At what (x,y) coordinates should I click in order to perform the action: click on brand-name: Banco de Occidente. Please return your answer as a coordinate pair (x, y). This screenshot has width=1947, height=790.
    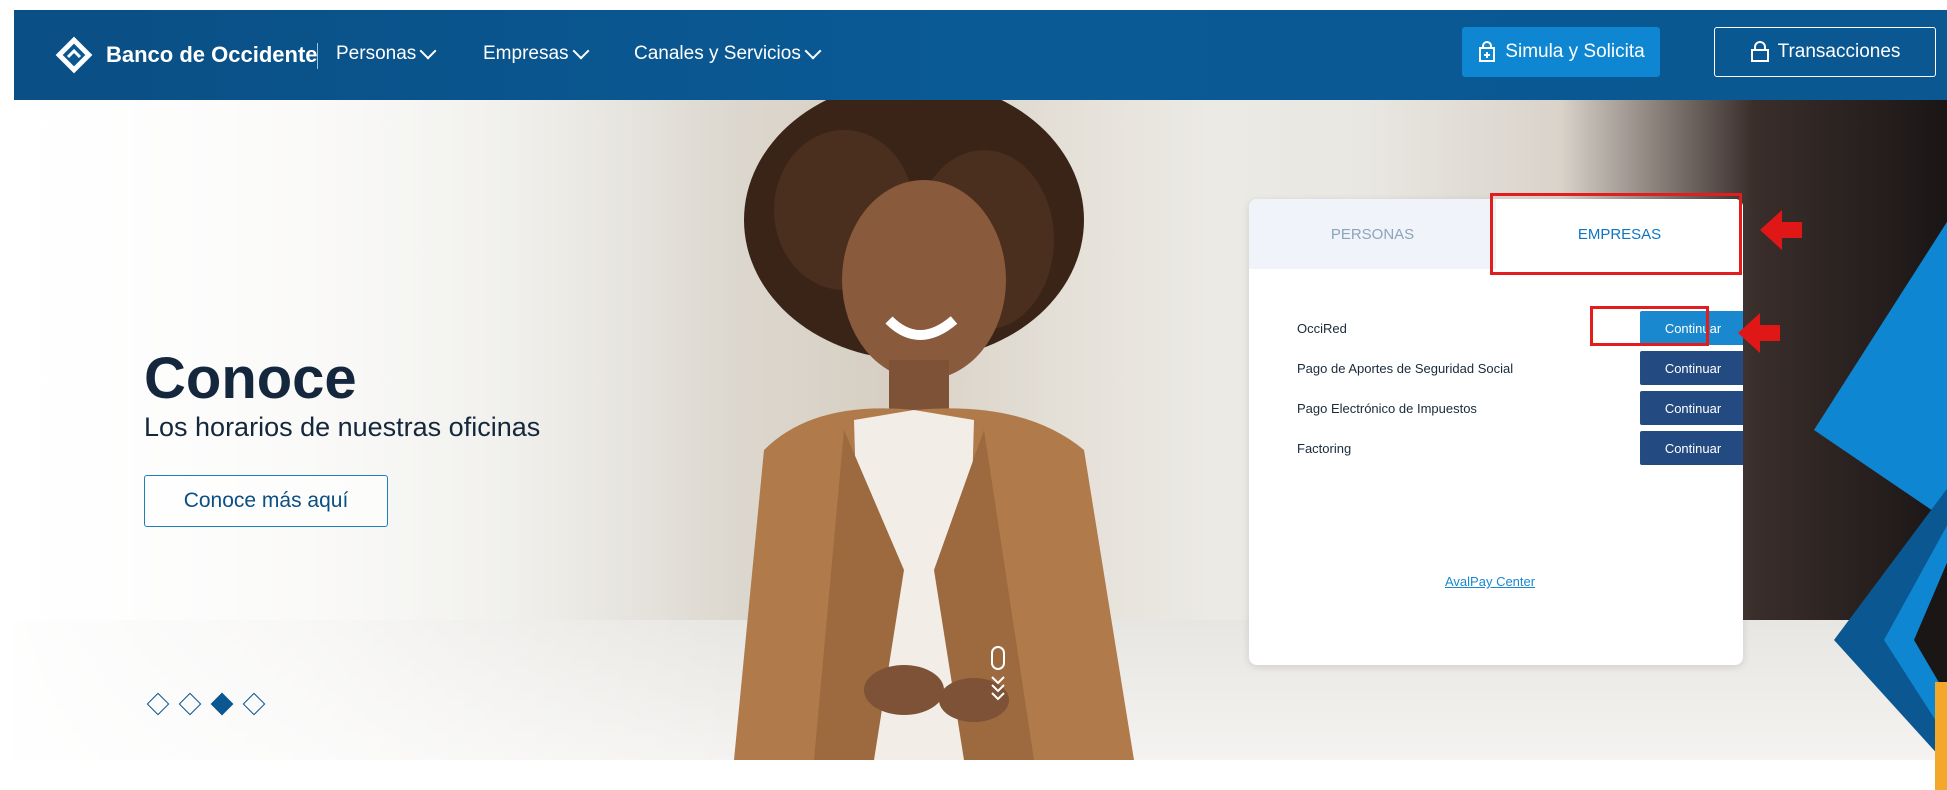
    Looking at the image, I should click on (212, 54).